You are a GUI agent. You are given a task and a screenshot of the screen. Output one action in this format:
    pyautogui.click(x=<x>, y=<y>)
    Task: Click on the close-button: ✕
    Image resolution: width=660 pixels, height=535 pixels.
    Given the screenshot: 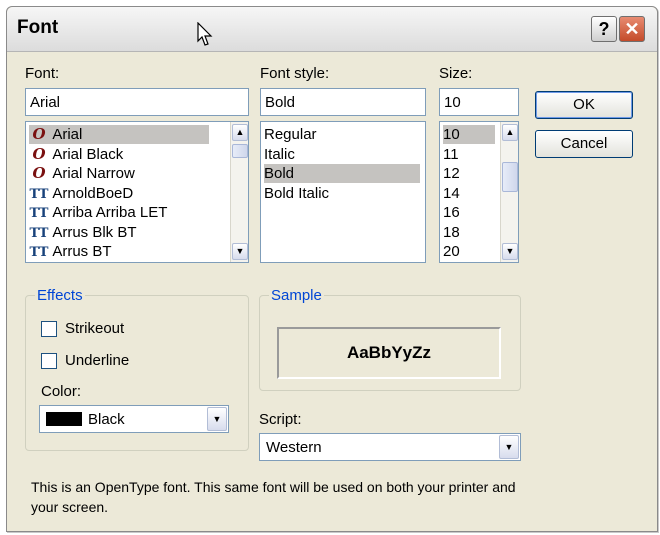 What is the action you would take?
    pyautogui.click(x=632, y=29)
    